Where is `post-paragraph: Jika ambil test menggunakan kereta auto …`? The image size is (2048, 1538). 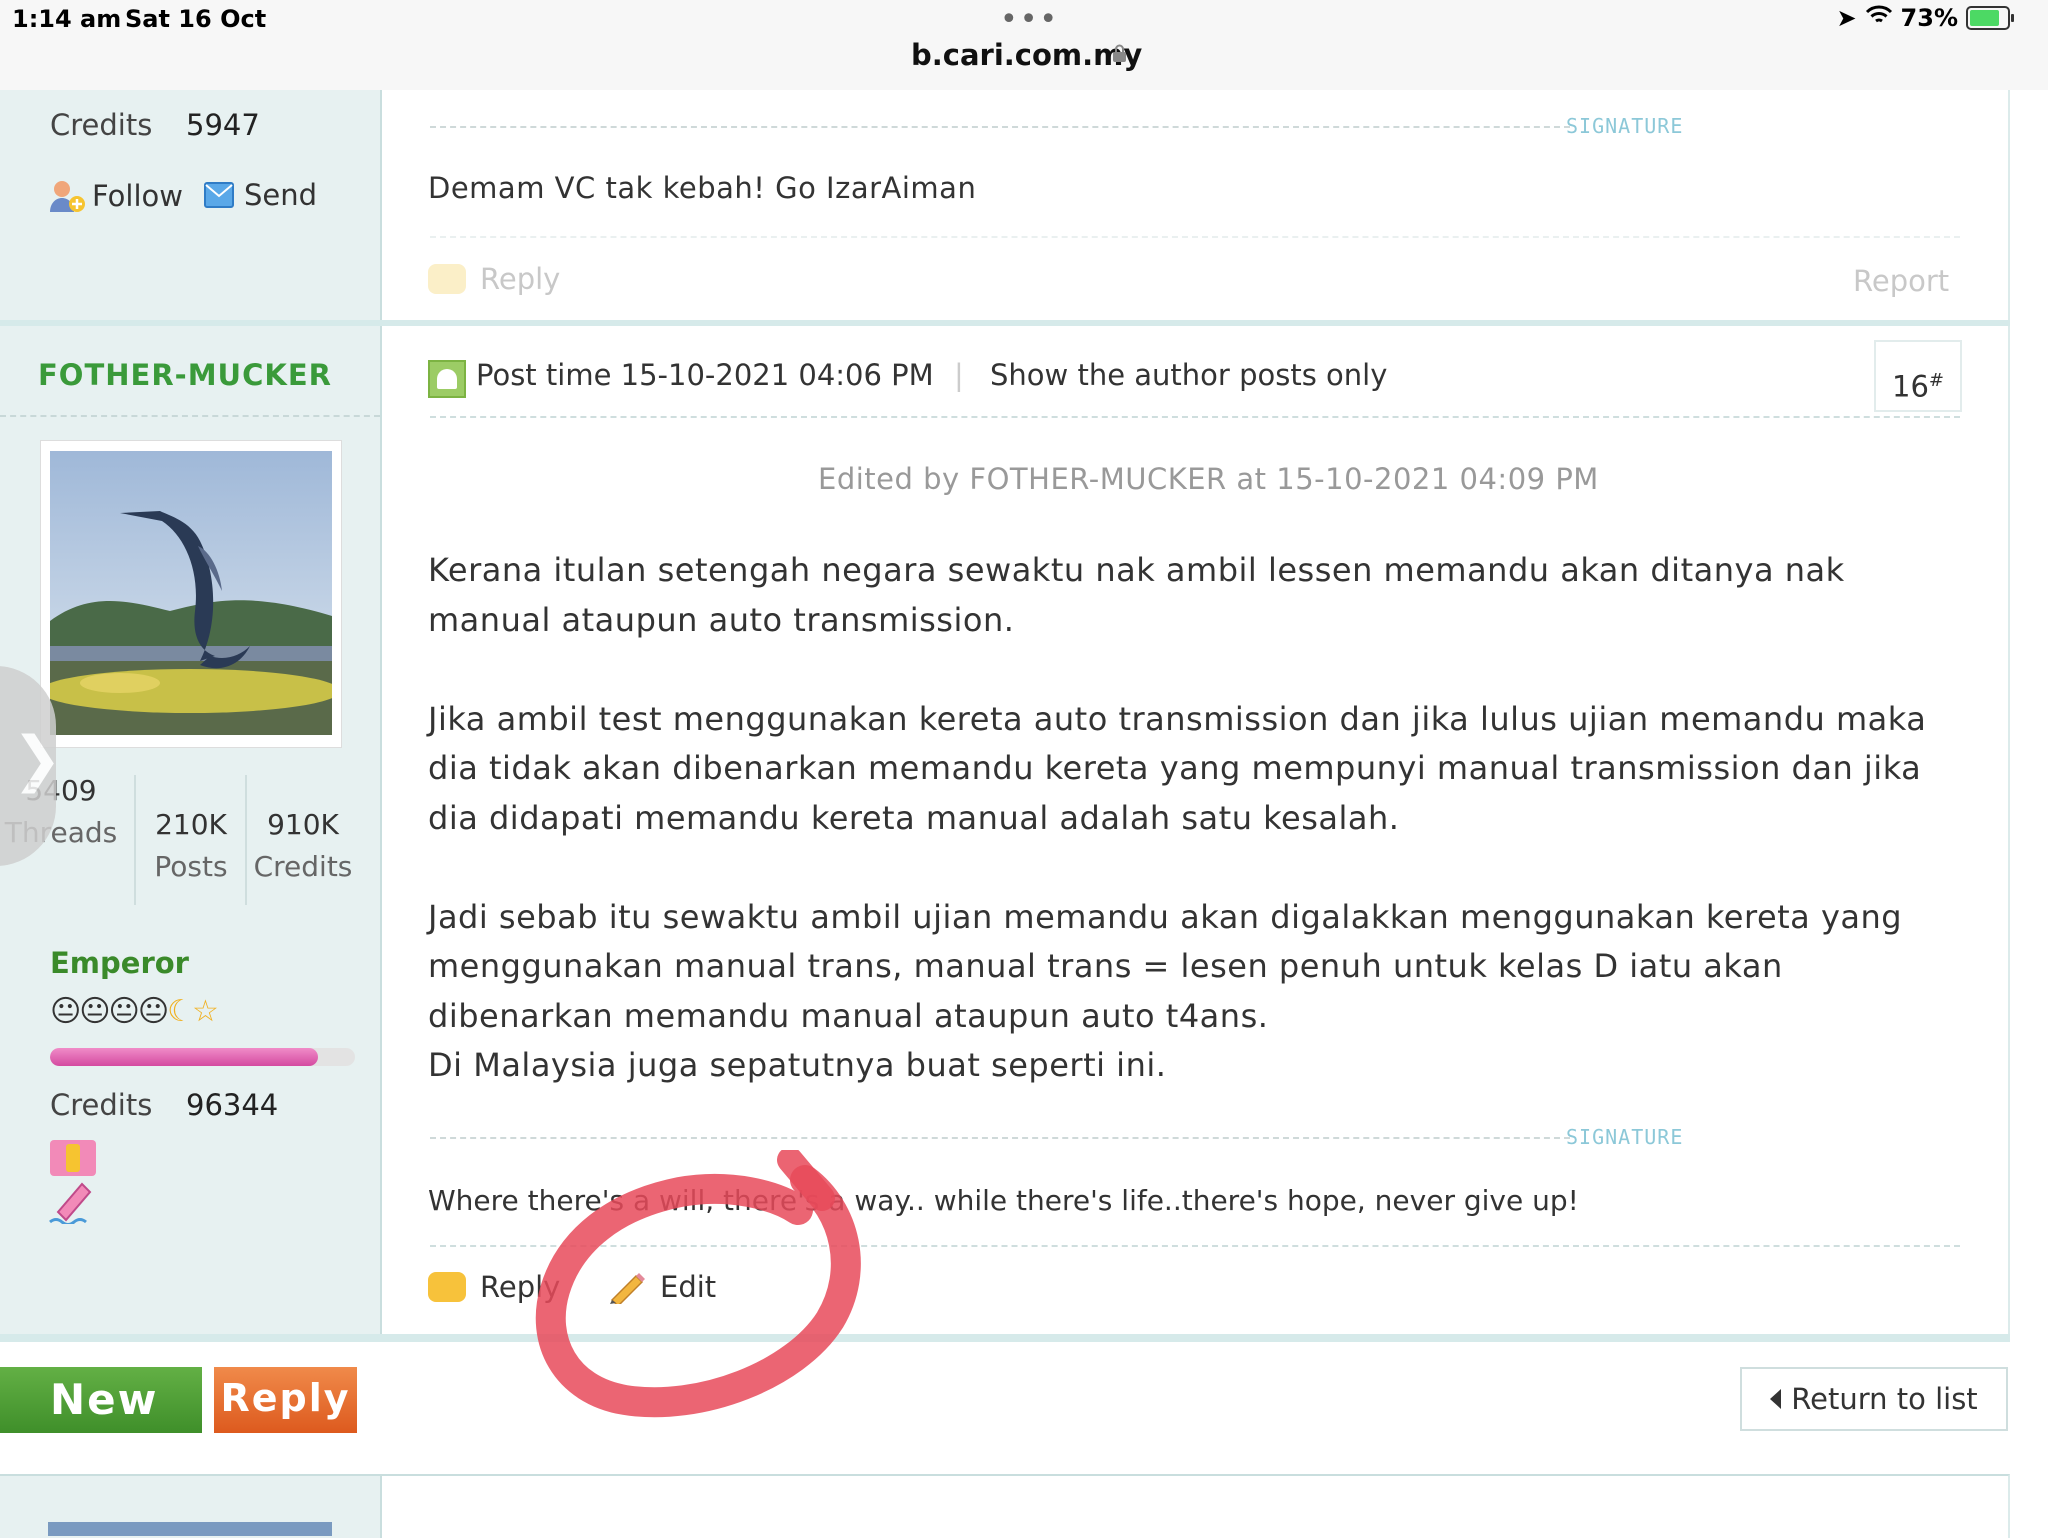
post-paragraph: Jika ambil test menggunakan kereta auto … is located at coordinates (1177, 768).